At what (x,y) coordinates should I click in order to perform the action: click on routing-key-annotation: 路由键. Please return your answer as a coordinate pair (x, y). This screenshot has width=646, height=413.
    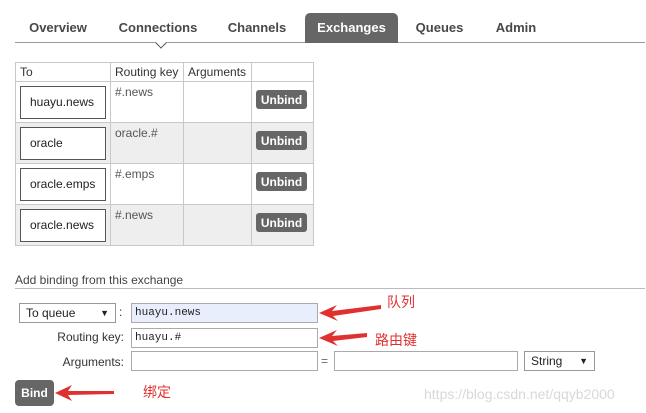
    Looking at the image, I should click on (396, 341).